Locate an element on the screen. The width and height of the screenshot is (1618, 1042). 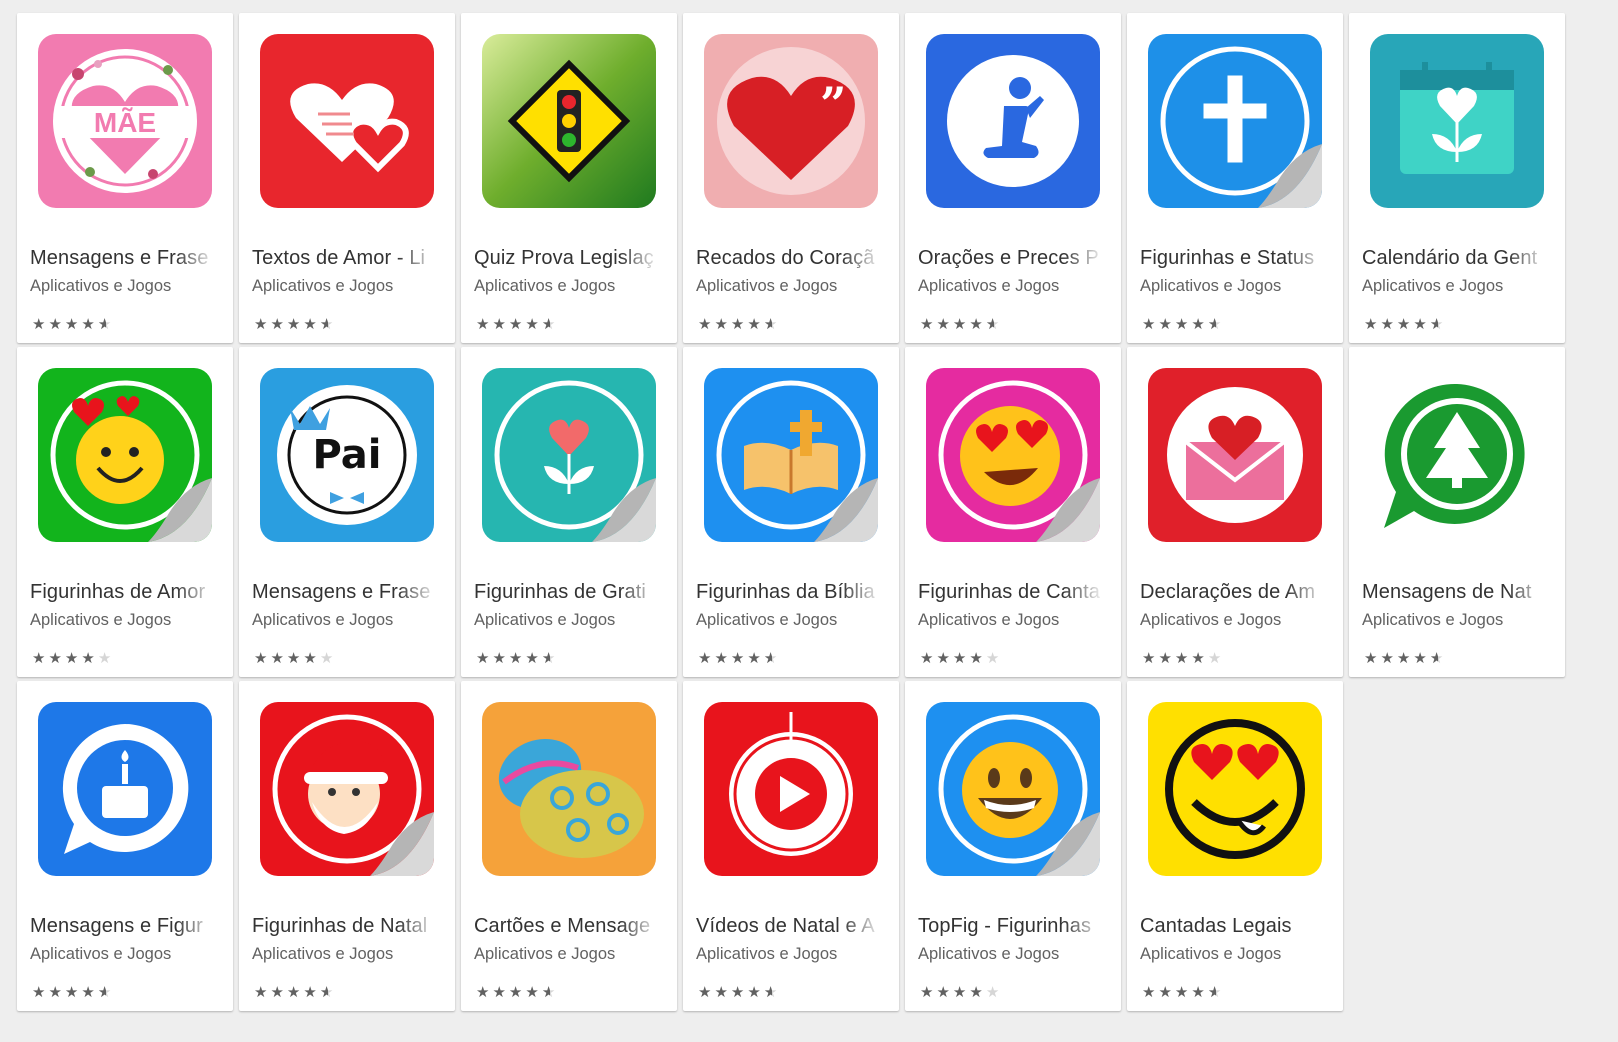
heart-eyes-face-icon is located at coordinates (1235, 789).